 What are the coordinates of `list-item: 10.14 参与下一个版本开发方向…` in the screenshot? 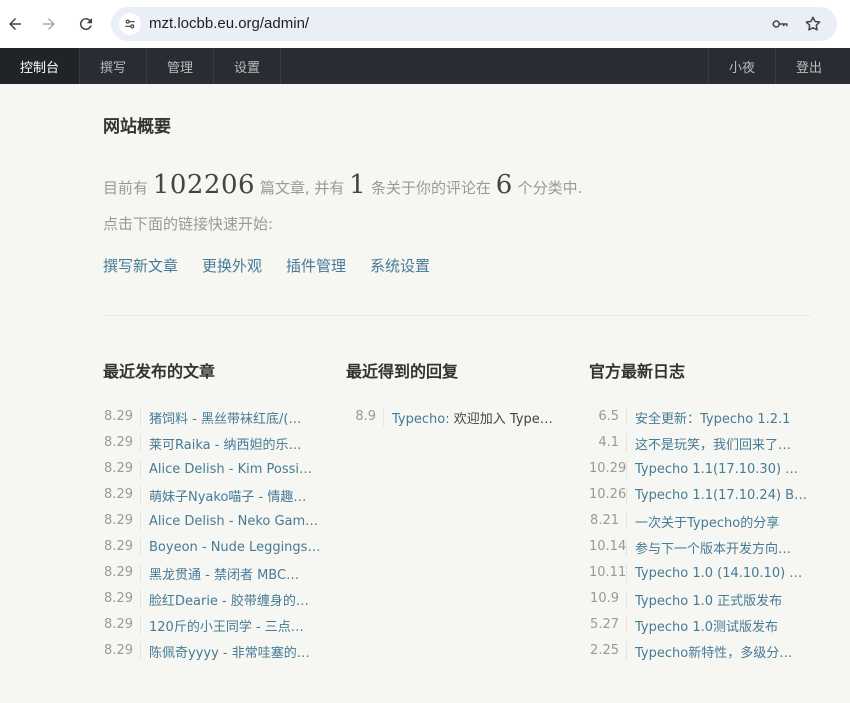 It's located at (700, 547).